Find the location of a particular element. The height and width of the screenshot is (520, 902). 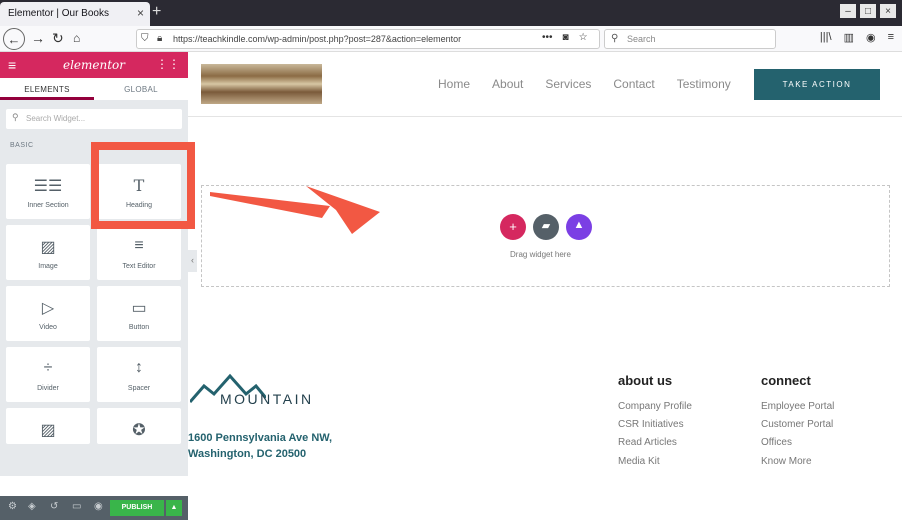

widget-image: ▨ Image is located at coordinates (48, 252).